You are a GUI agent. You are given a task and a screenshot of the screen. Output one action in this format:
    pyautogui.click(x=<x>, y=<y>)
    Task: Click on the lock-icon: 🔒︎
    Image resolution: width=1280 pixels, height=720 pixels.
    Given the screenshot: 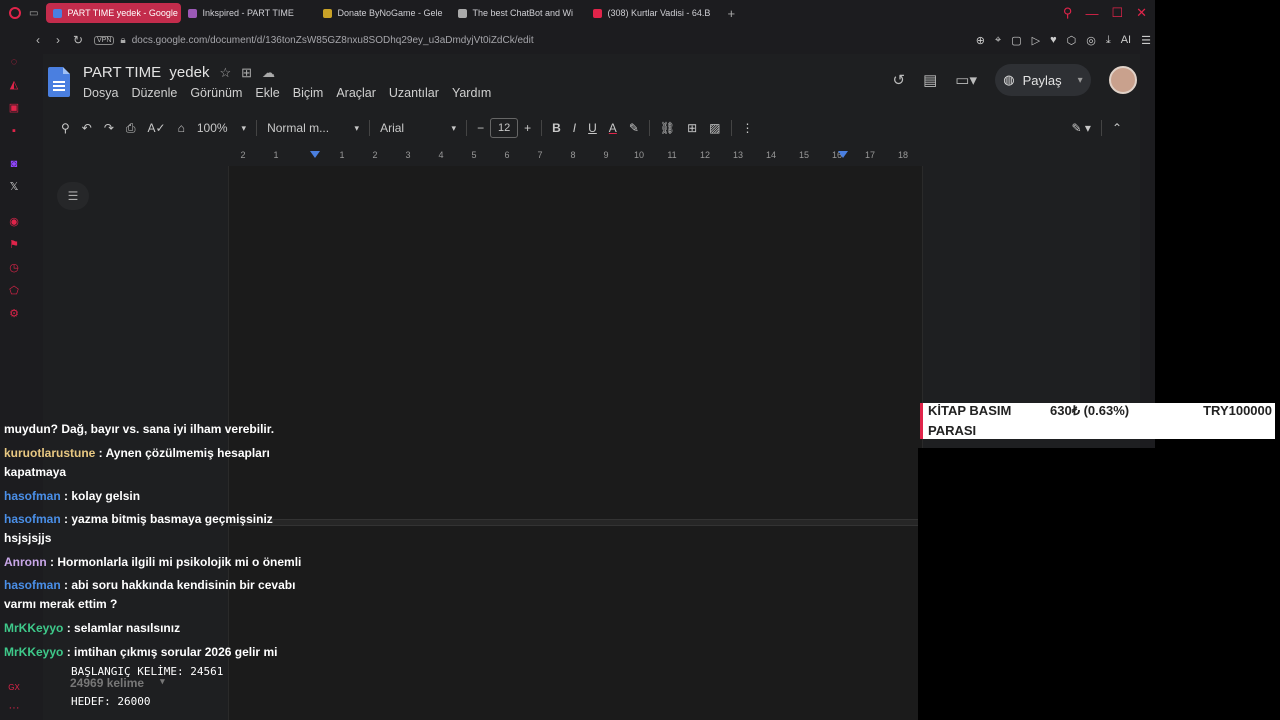 What is the action you would take?
    pyautogui.click(x=122, y=40)
    